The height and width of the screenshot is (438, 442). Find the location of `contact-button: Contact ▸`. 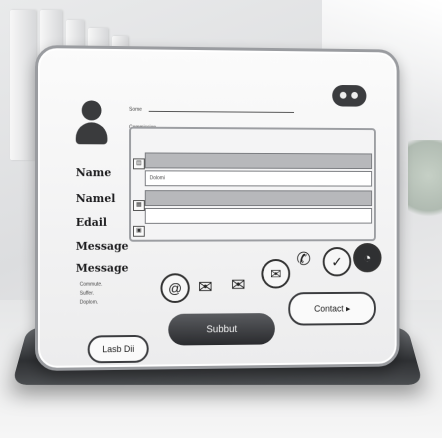

contact-button: Contact ▸ is located at coordinates (332, 308).